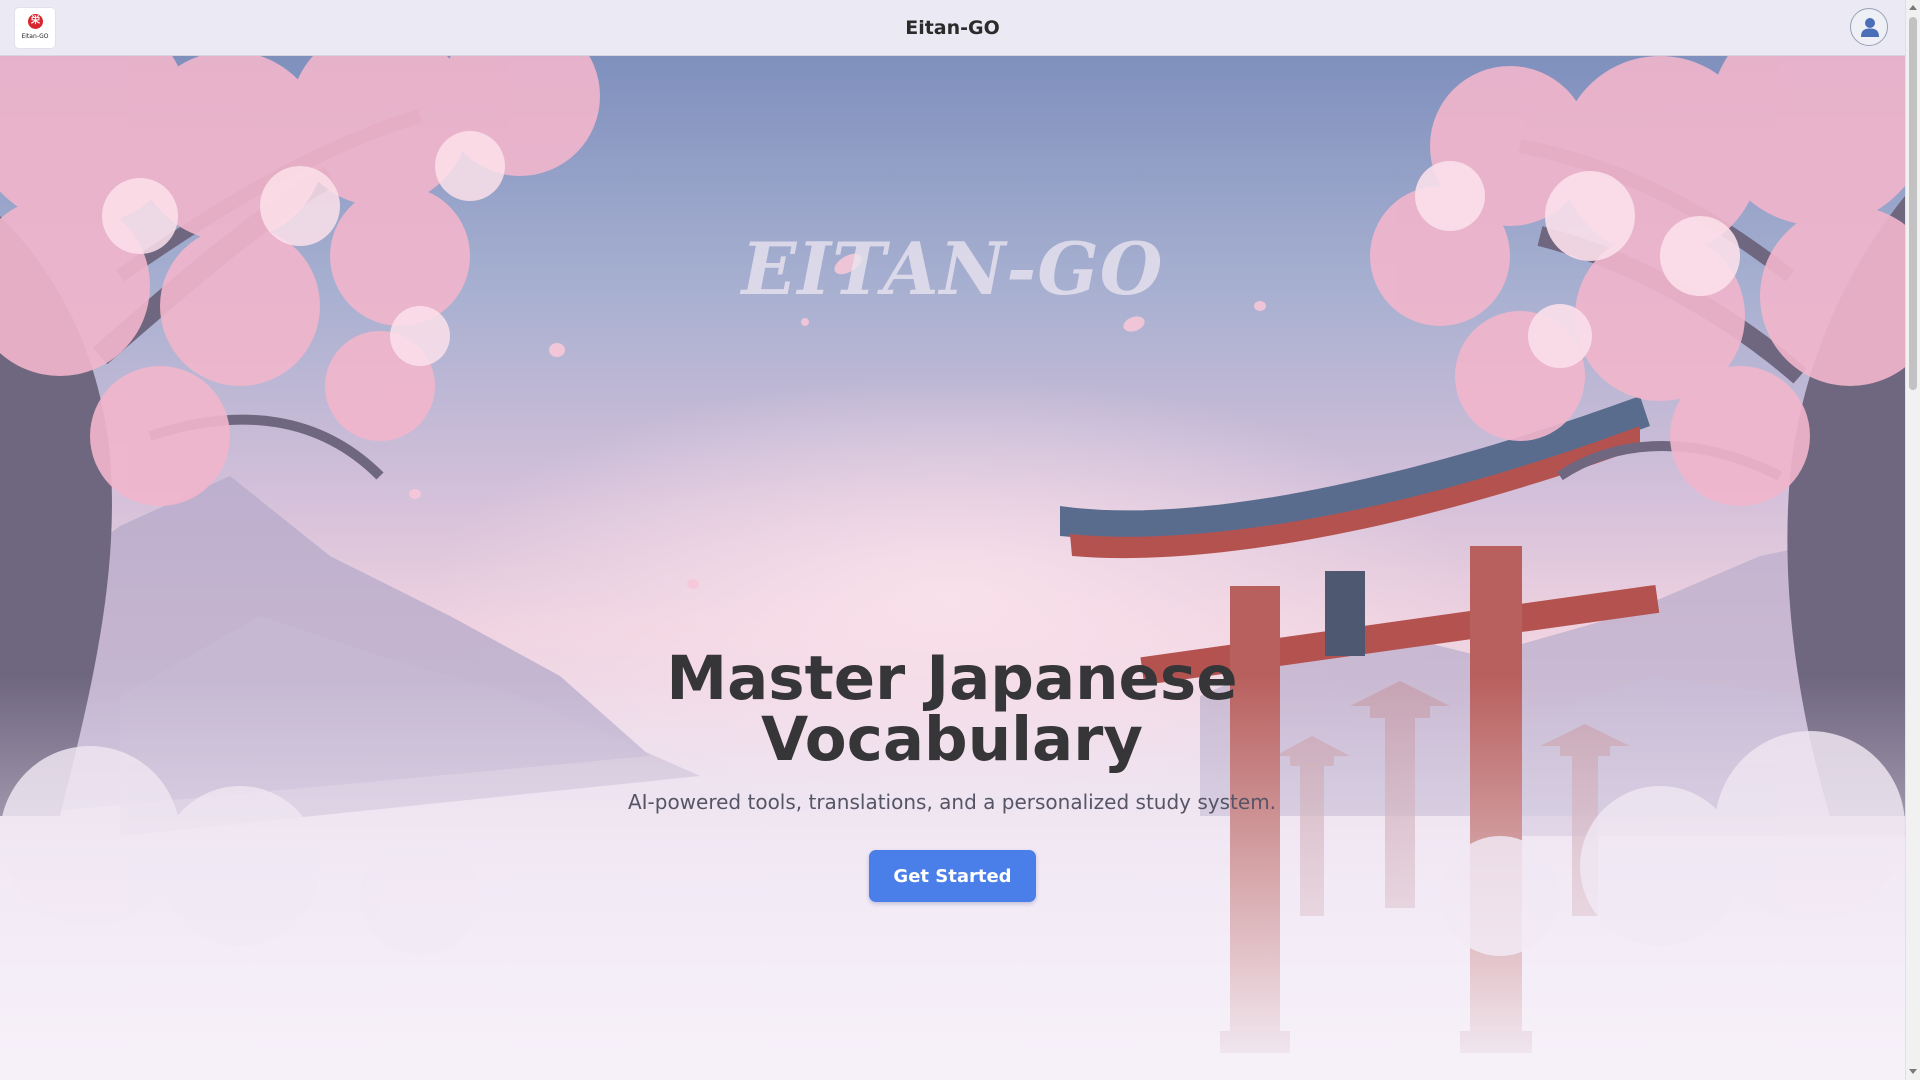 The width and height of the screenshot is (1920, 1080). I want to click on top-navbar: 栄 Eitan-GO Eitan-GO, so click(952, 28).